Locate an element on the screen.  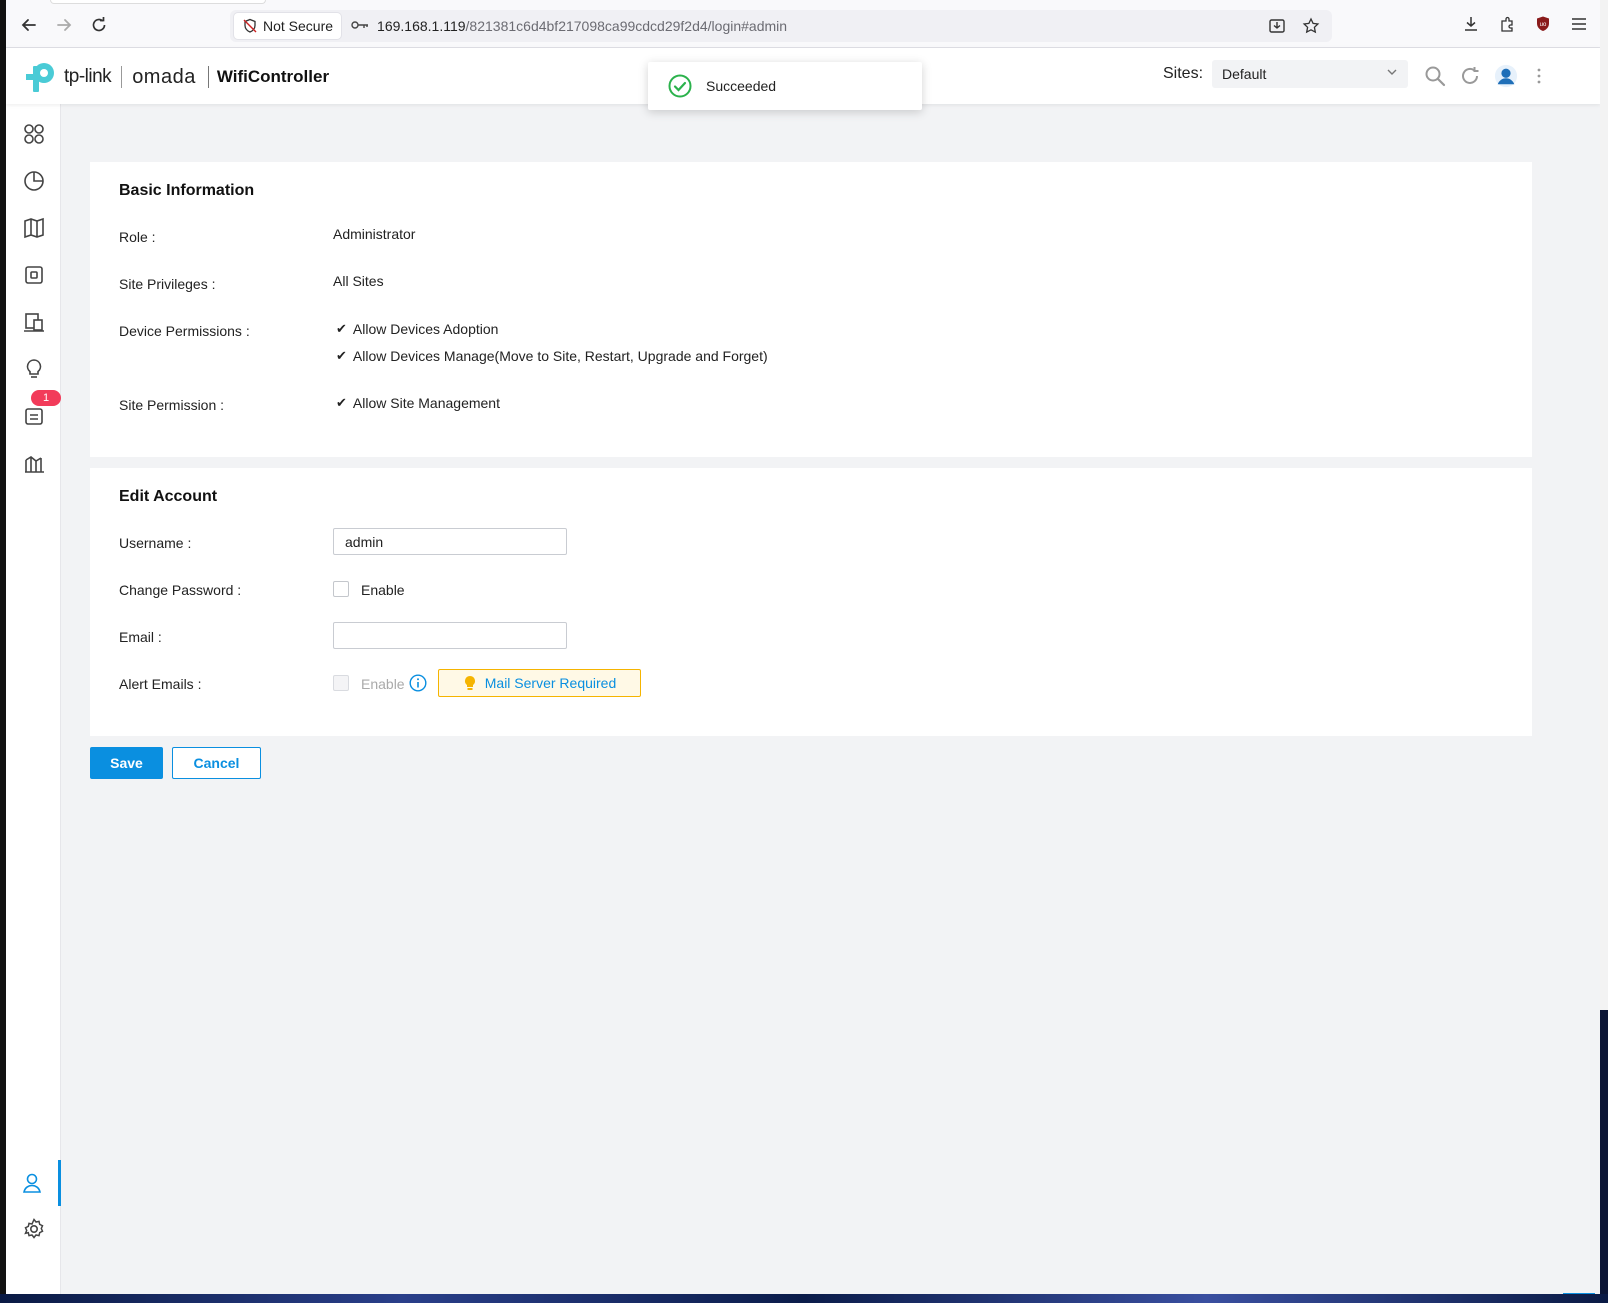
bookmark-star-icon is located at coordinates (1311, 26).